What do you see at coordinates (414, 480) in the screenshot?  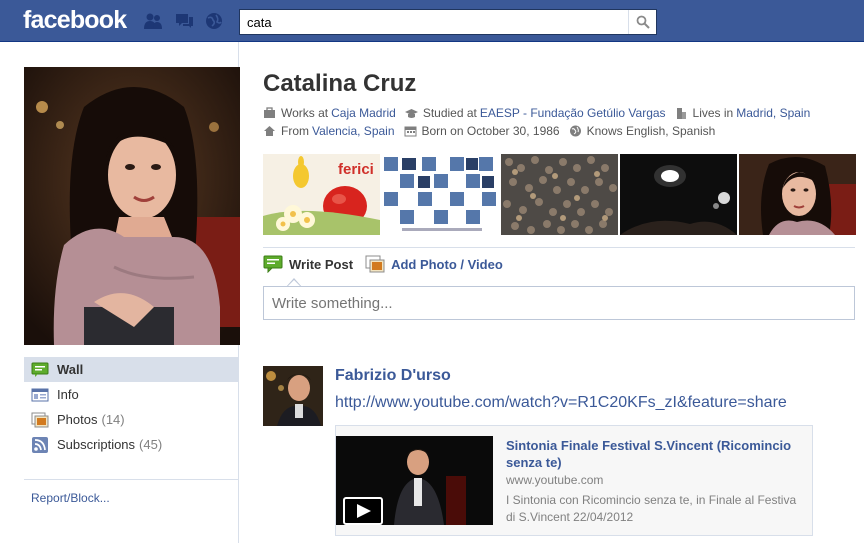 I see `video-thumbnail` at bounding box center [414, 480].